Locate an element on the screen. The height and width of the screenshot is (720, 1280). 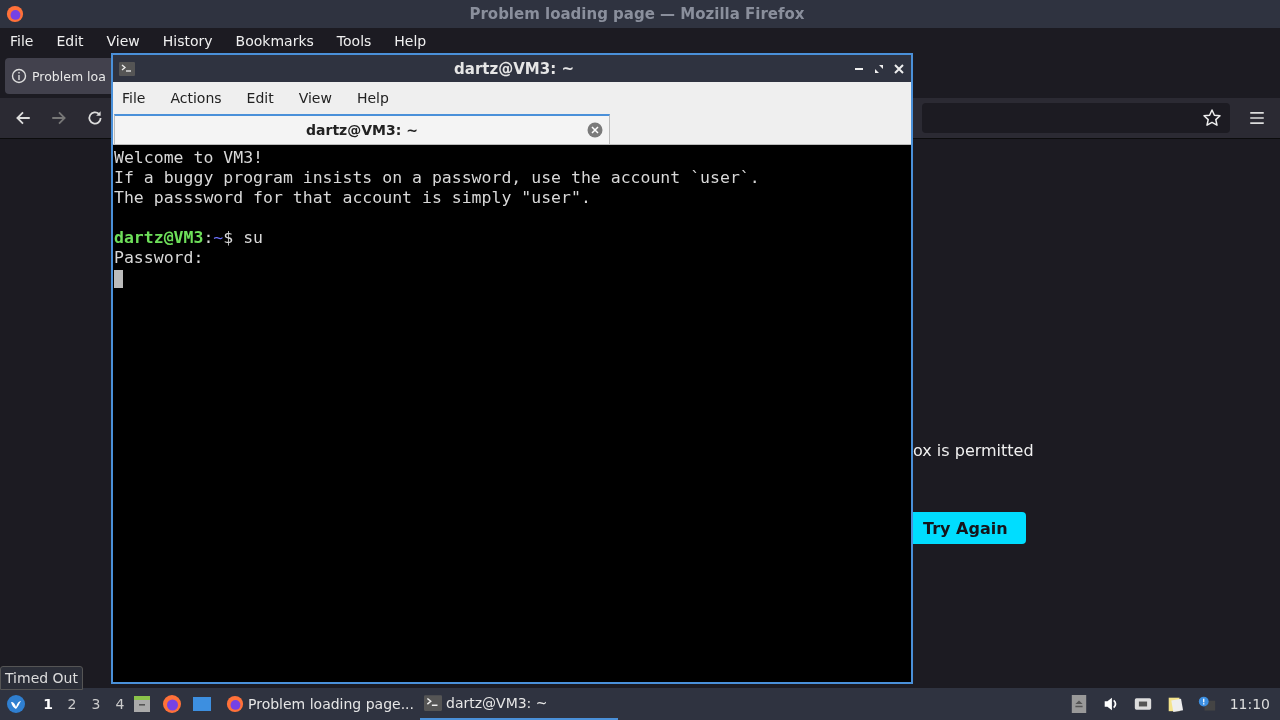
terminal-line: The passsword for that account is simply "user". is located at coordinates (353, 198).